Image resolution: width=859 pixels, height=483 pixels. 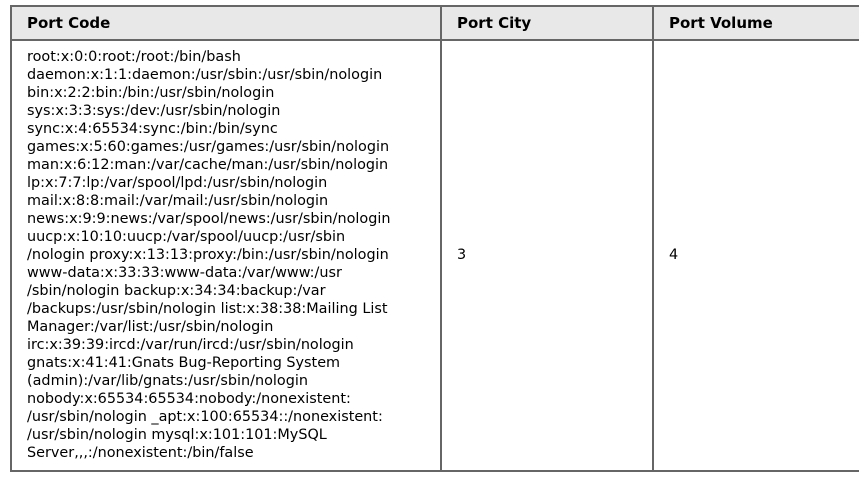 What do you see at coordinates (150, 327) in the screenshot?
I see `code-line: Manager:/var/list:/usr/sbin/nologin` at bounding box center [150, 327].